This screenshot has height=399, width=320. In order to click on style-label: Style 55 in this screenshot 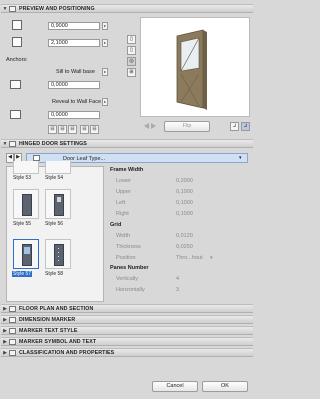, I will do `click(22, 224)`.